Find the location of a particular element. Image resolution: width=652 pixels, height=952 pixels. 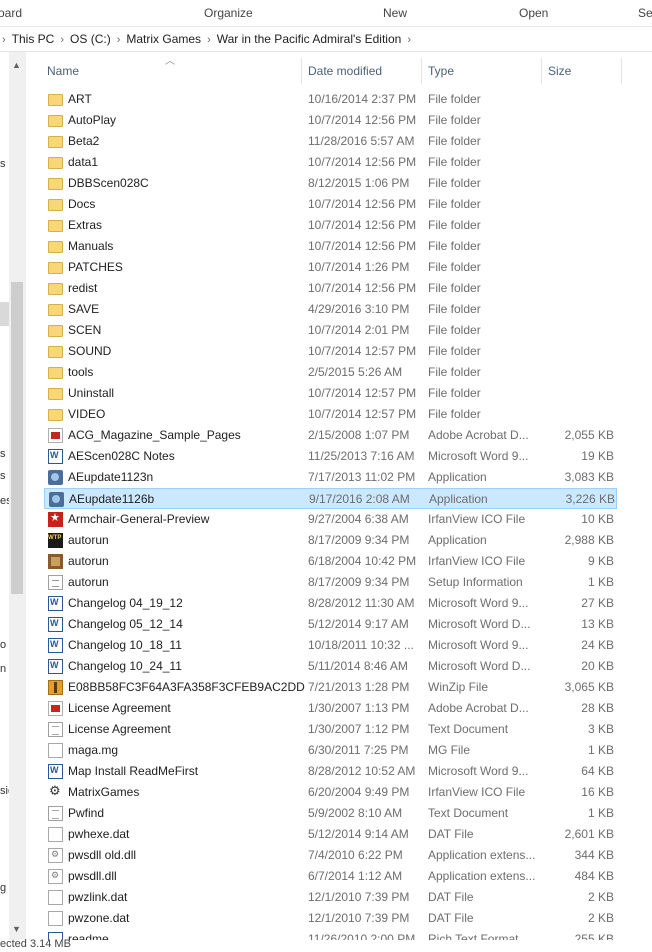

file-size: 2,988 KB is located at coordinates (589, 540).